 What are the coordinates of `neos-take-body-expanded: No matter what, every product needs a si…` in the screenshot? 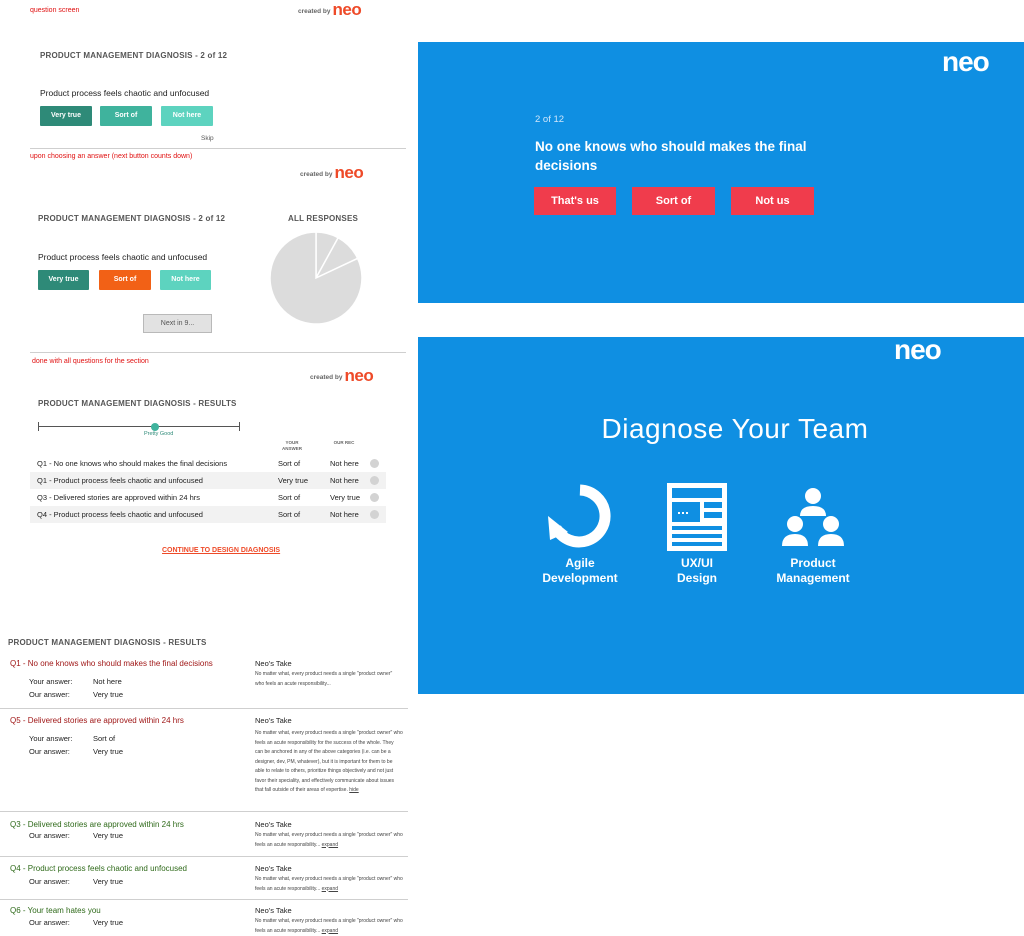 It's located at (329, 762).